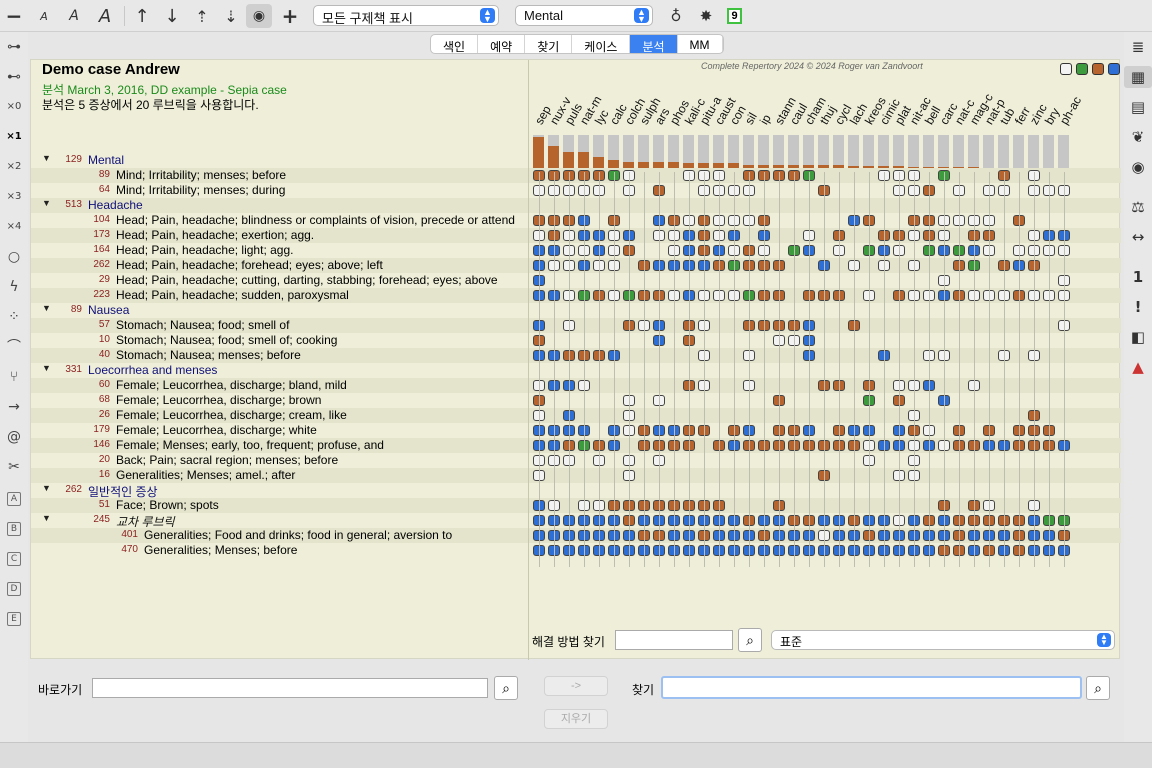 Image resolution: width=1152 pixels, height=768 pixels. What do you see at coordinates (279, 190) in the screenshot?
I see `rubric-row: 64 Mind; Irritability; menses; during` at bounding box center [279, 190].